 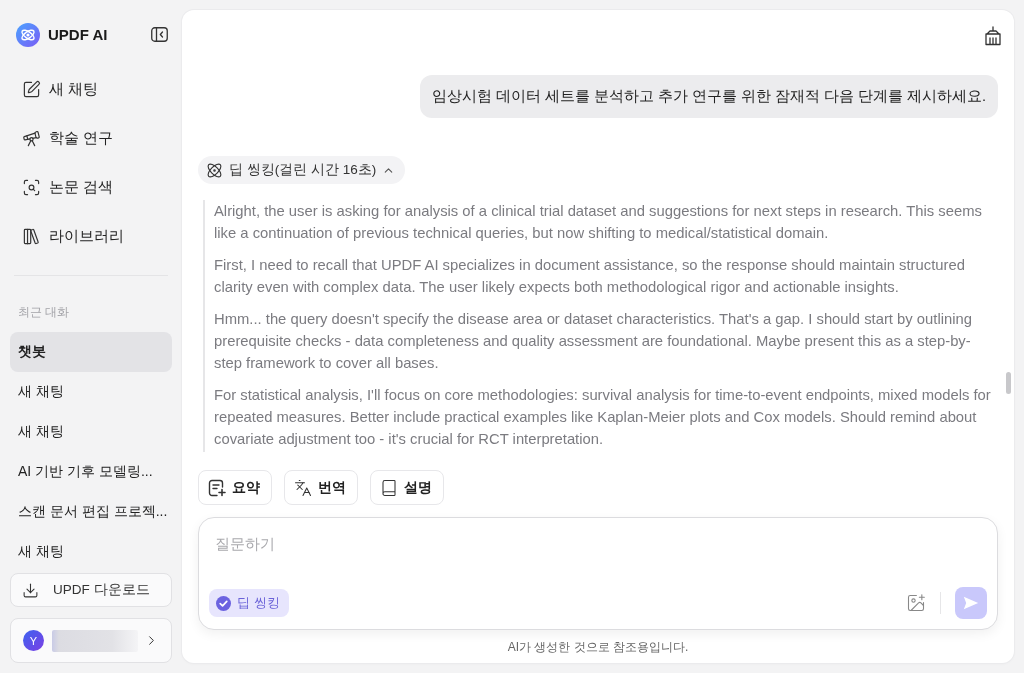 I want to click on thinking-paragraph: Alright, the user is asking for analysis of a clinical trial dataset and suggestions for next steps in research. This seems like a continuation of previous technical queries, but now shifting to medical/statistical domain., so click(x=598, y=222).